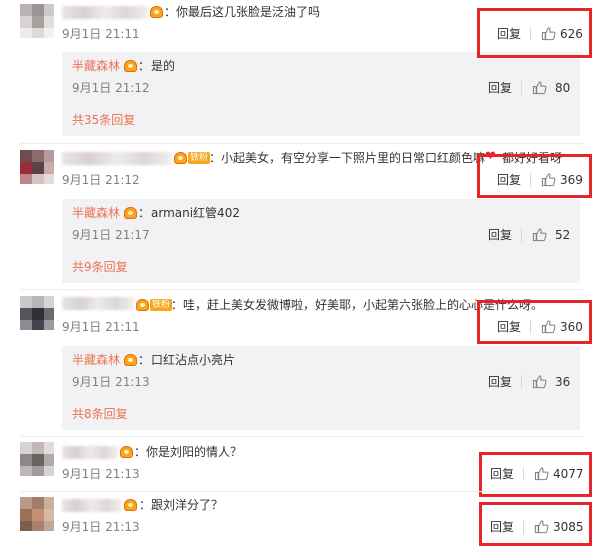  I want to click on comment-text: 跟刘洋分了？, so click(187, 505).